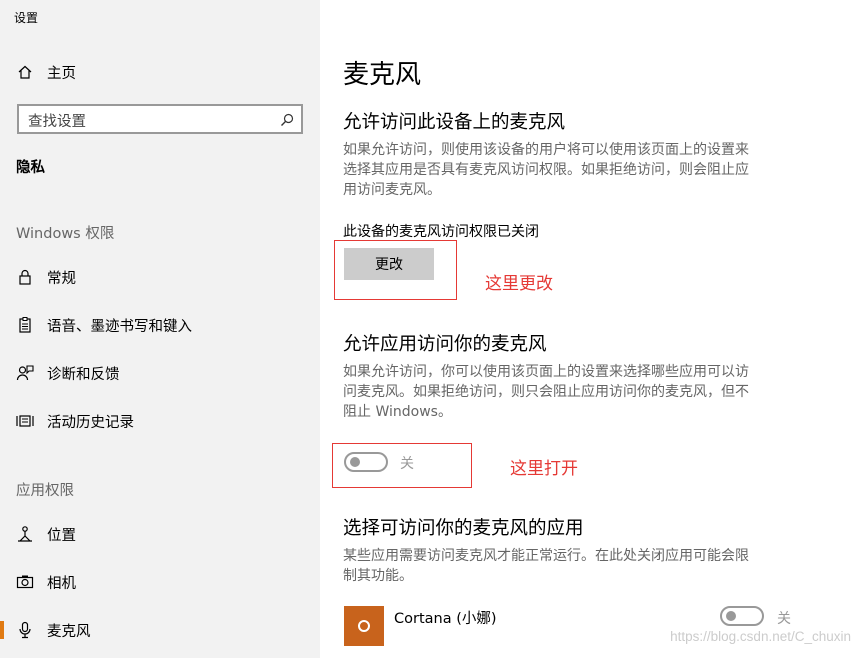  I want to click on search-icon, so click(287, 120).